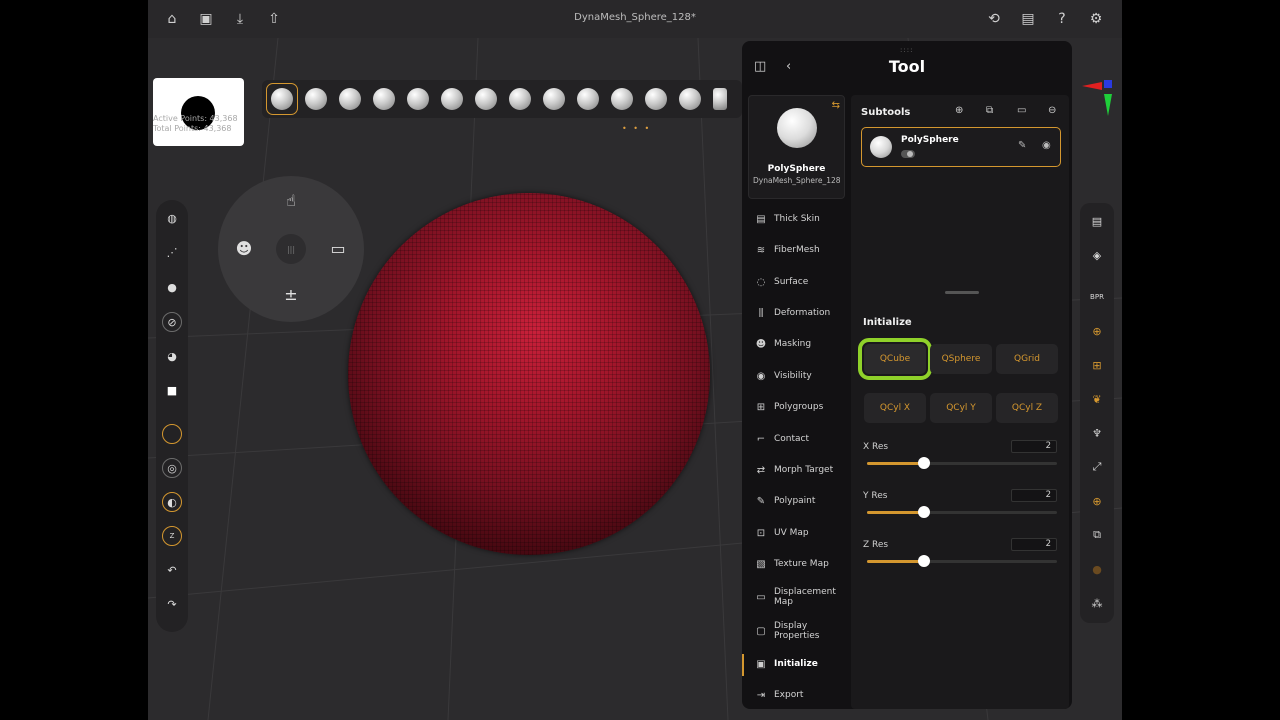 This screenshot has height=720, width=1280. I want to click on frame-icon: ⤢, so click(1097, 467).